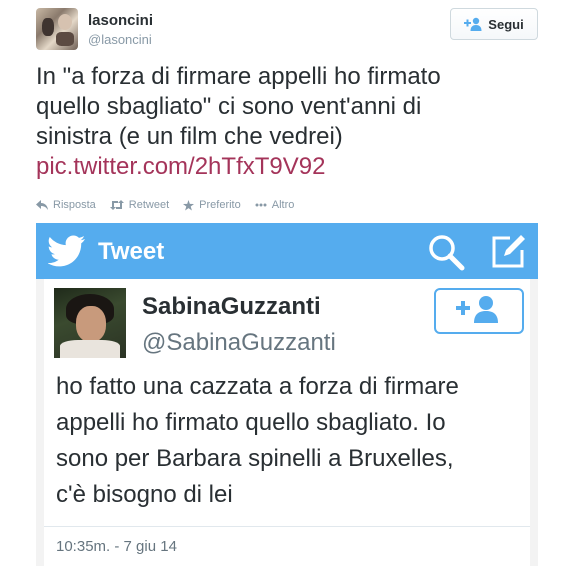  What do you see at coordinates (231, 306) in the screenshot?
I see `embedded-user-name: SabinaGuzzanti` at bounding box center [231, 306].